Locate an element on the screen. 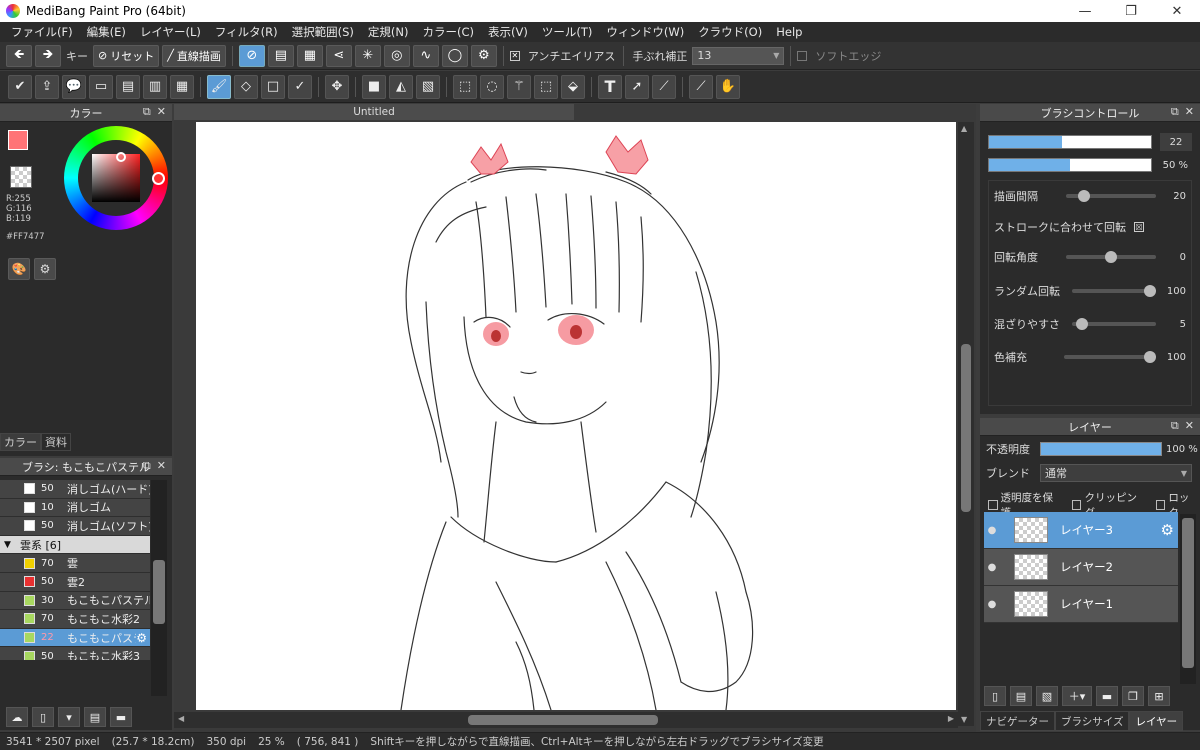 The height and width of the screenshot is (750, 1200). tab-navigator: ナビゲーター is located at coordinates (1017, 721).